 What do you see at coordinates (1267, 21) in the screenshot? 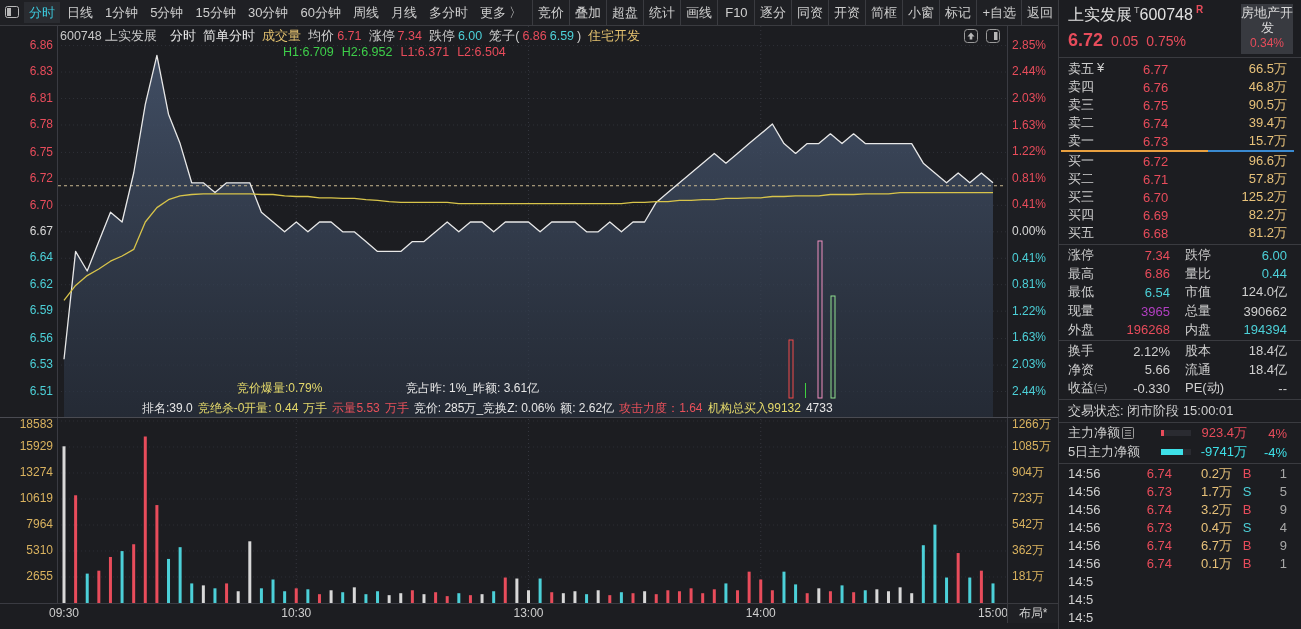
I see `sector-name: 房地产开发` at bounding box center [1267, 21].